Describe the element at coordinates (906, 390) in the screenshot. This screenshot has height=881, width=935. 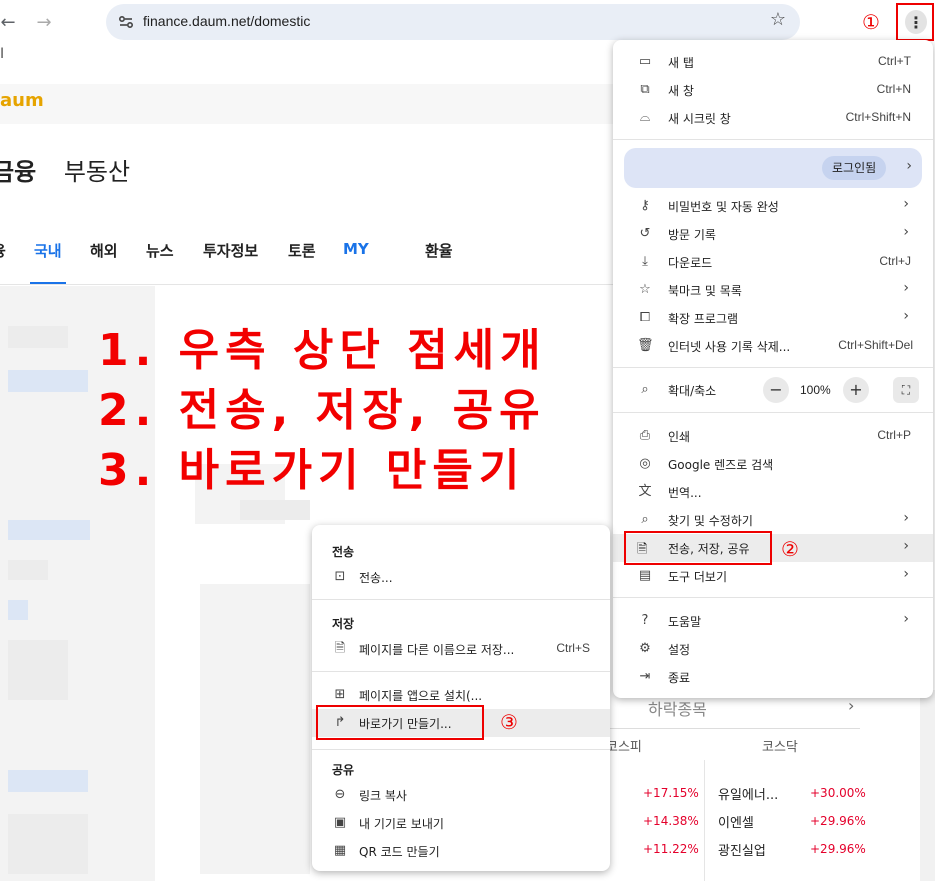
I see `fullscreen-button: ⛶` at that location.